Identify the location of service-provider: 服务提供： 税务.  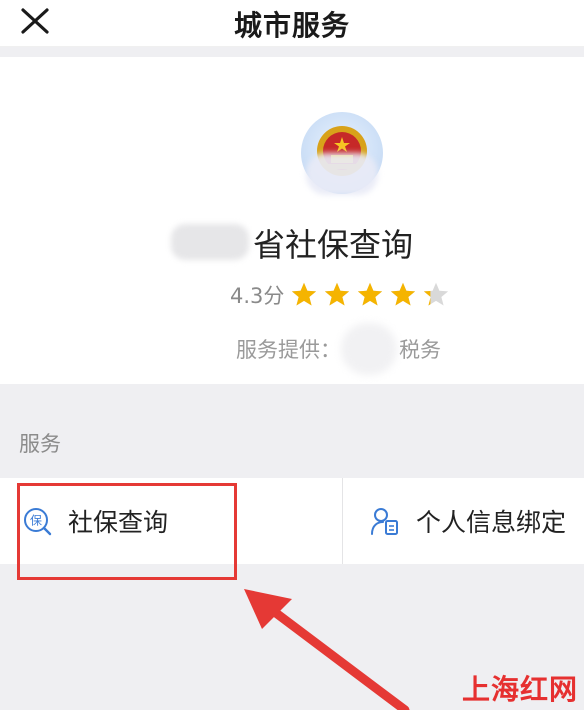
(338, 349).